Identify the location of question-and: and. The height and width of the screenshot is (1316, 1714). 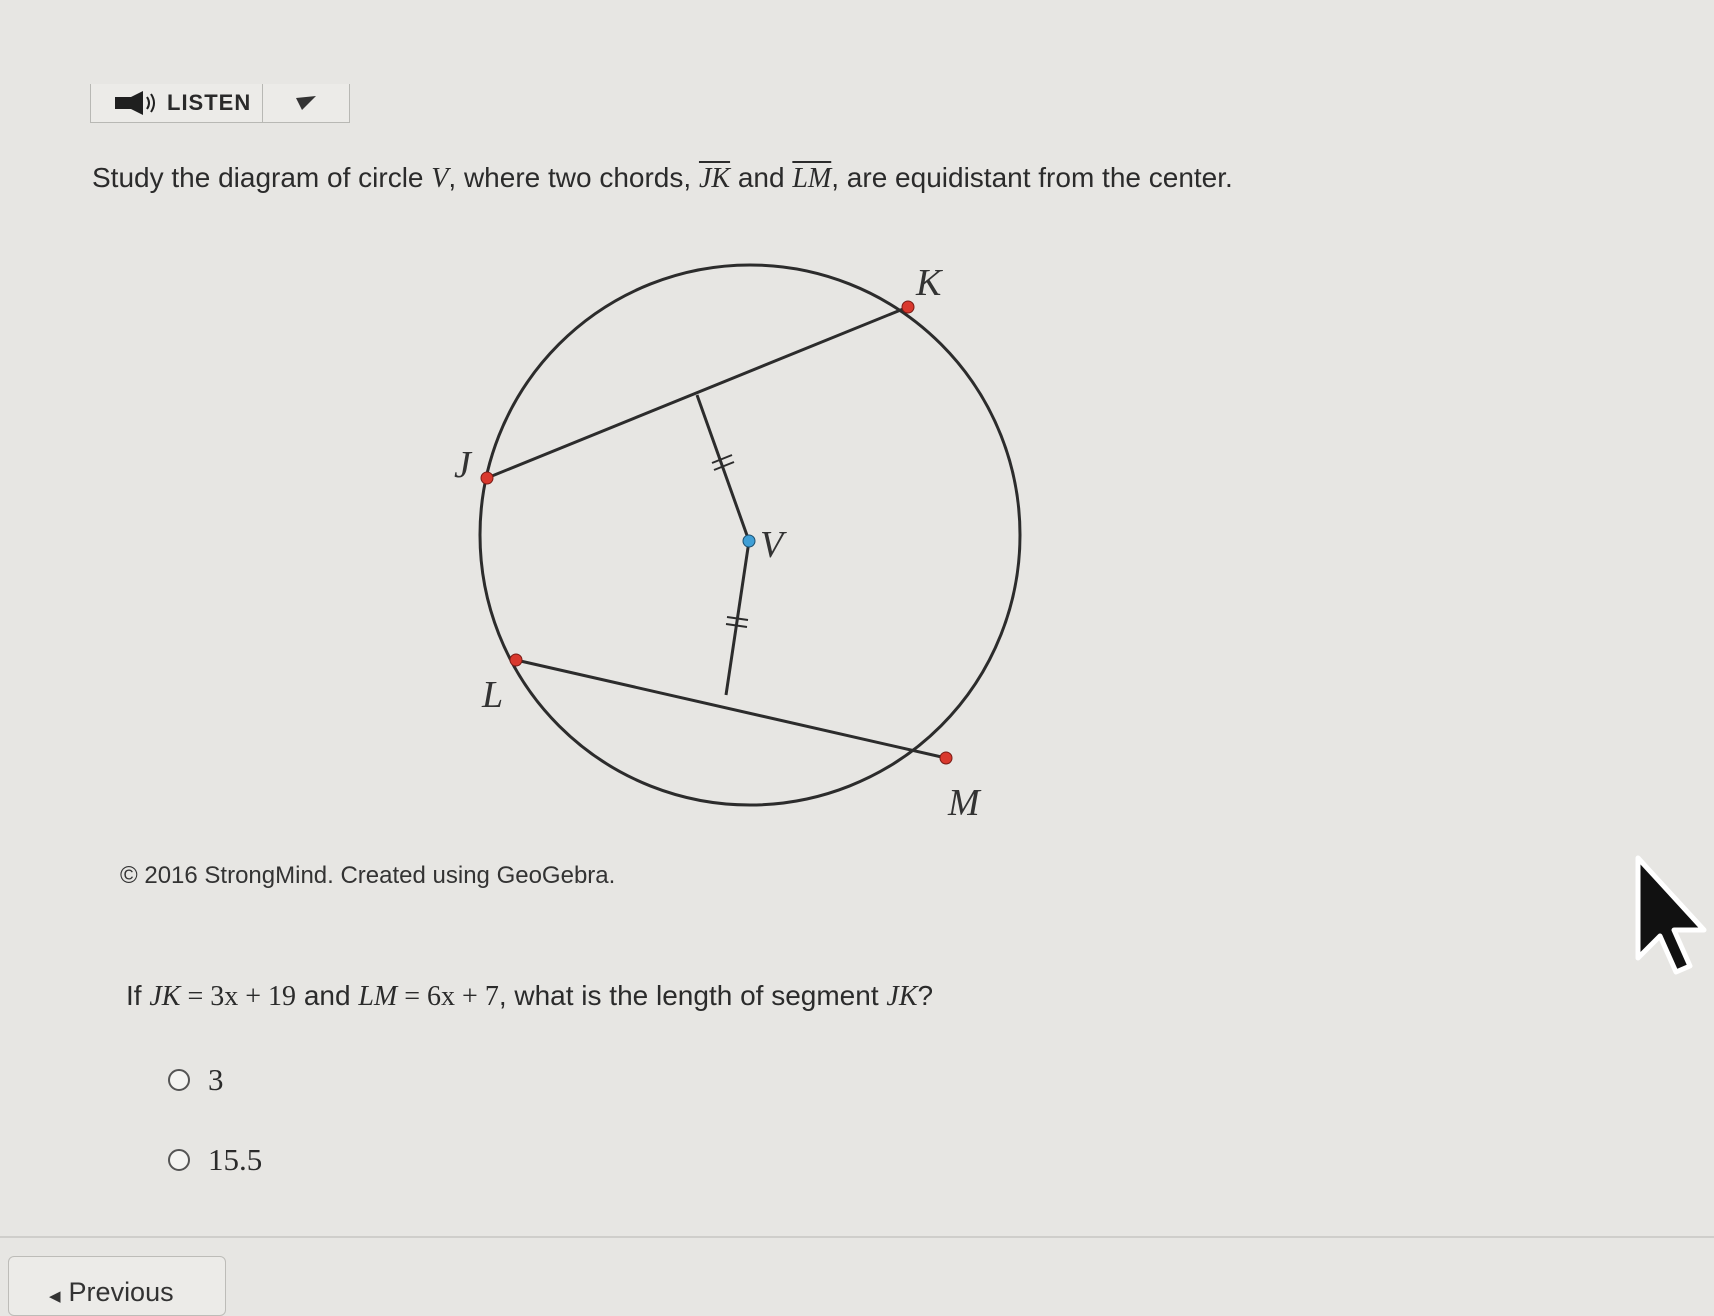
(761, 177).